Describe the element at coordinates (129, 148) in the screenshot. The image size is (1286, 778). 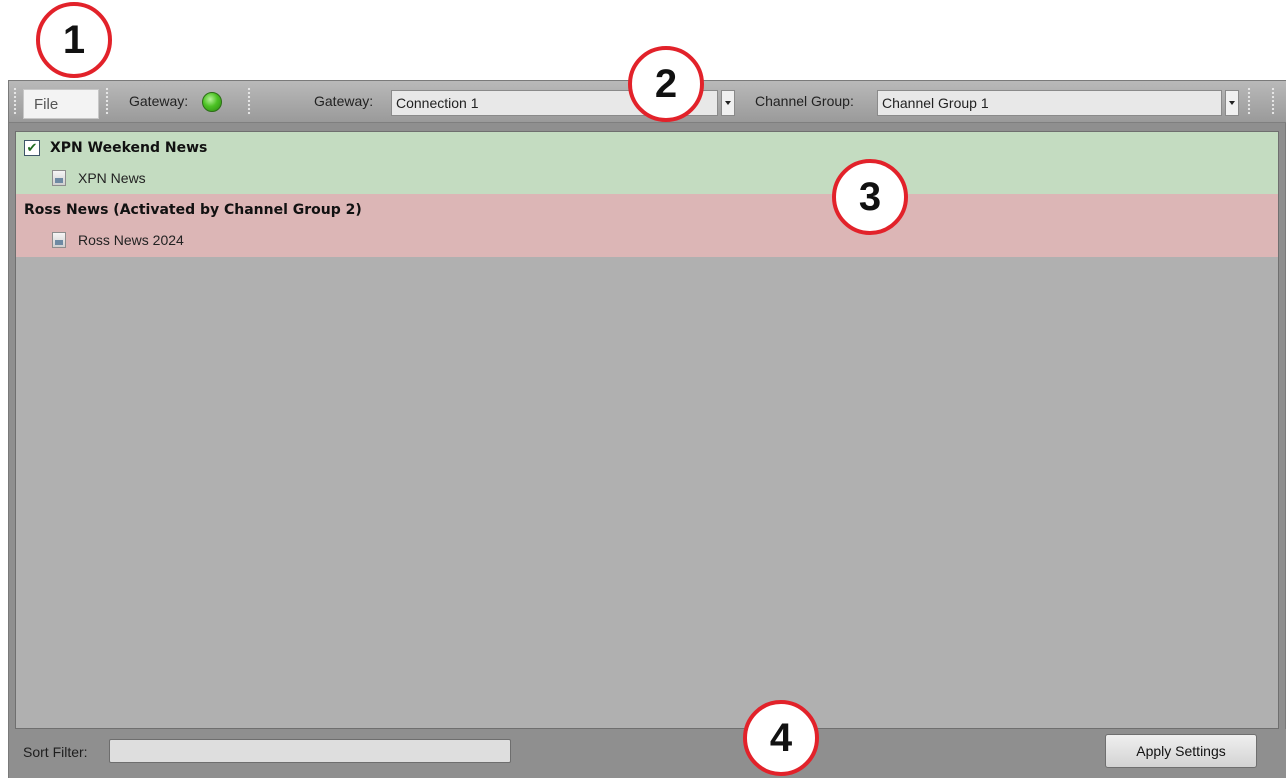
I see `group-title: XPN Weekend News` at that location.